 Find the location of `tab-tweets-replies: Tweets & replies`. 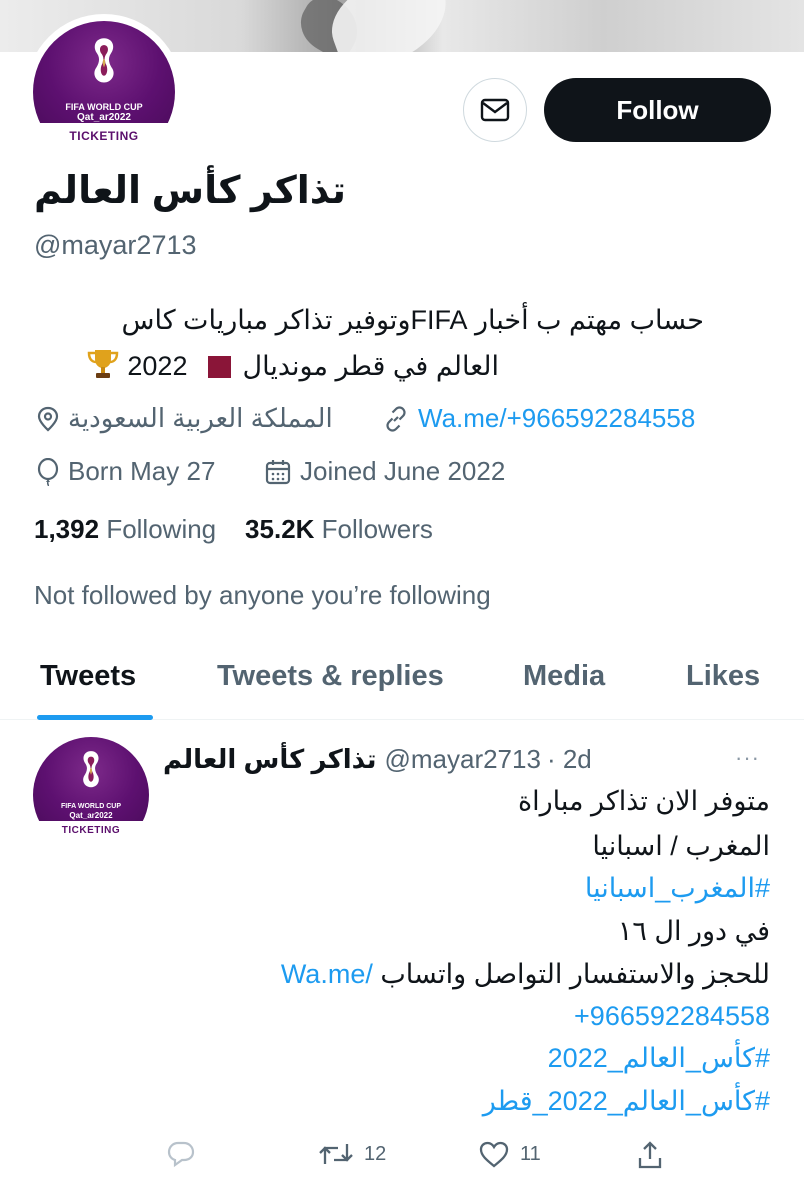

tab-tweets-replies: Tweets & replies is located at coordinates (330, 676).